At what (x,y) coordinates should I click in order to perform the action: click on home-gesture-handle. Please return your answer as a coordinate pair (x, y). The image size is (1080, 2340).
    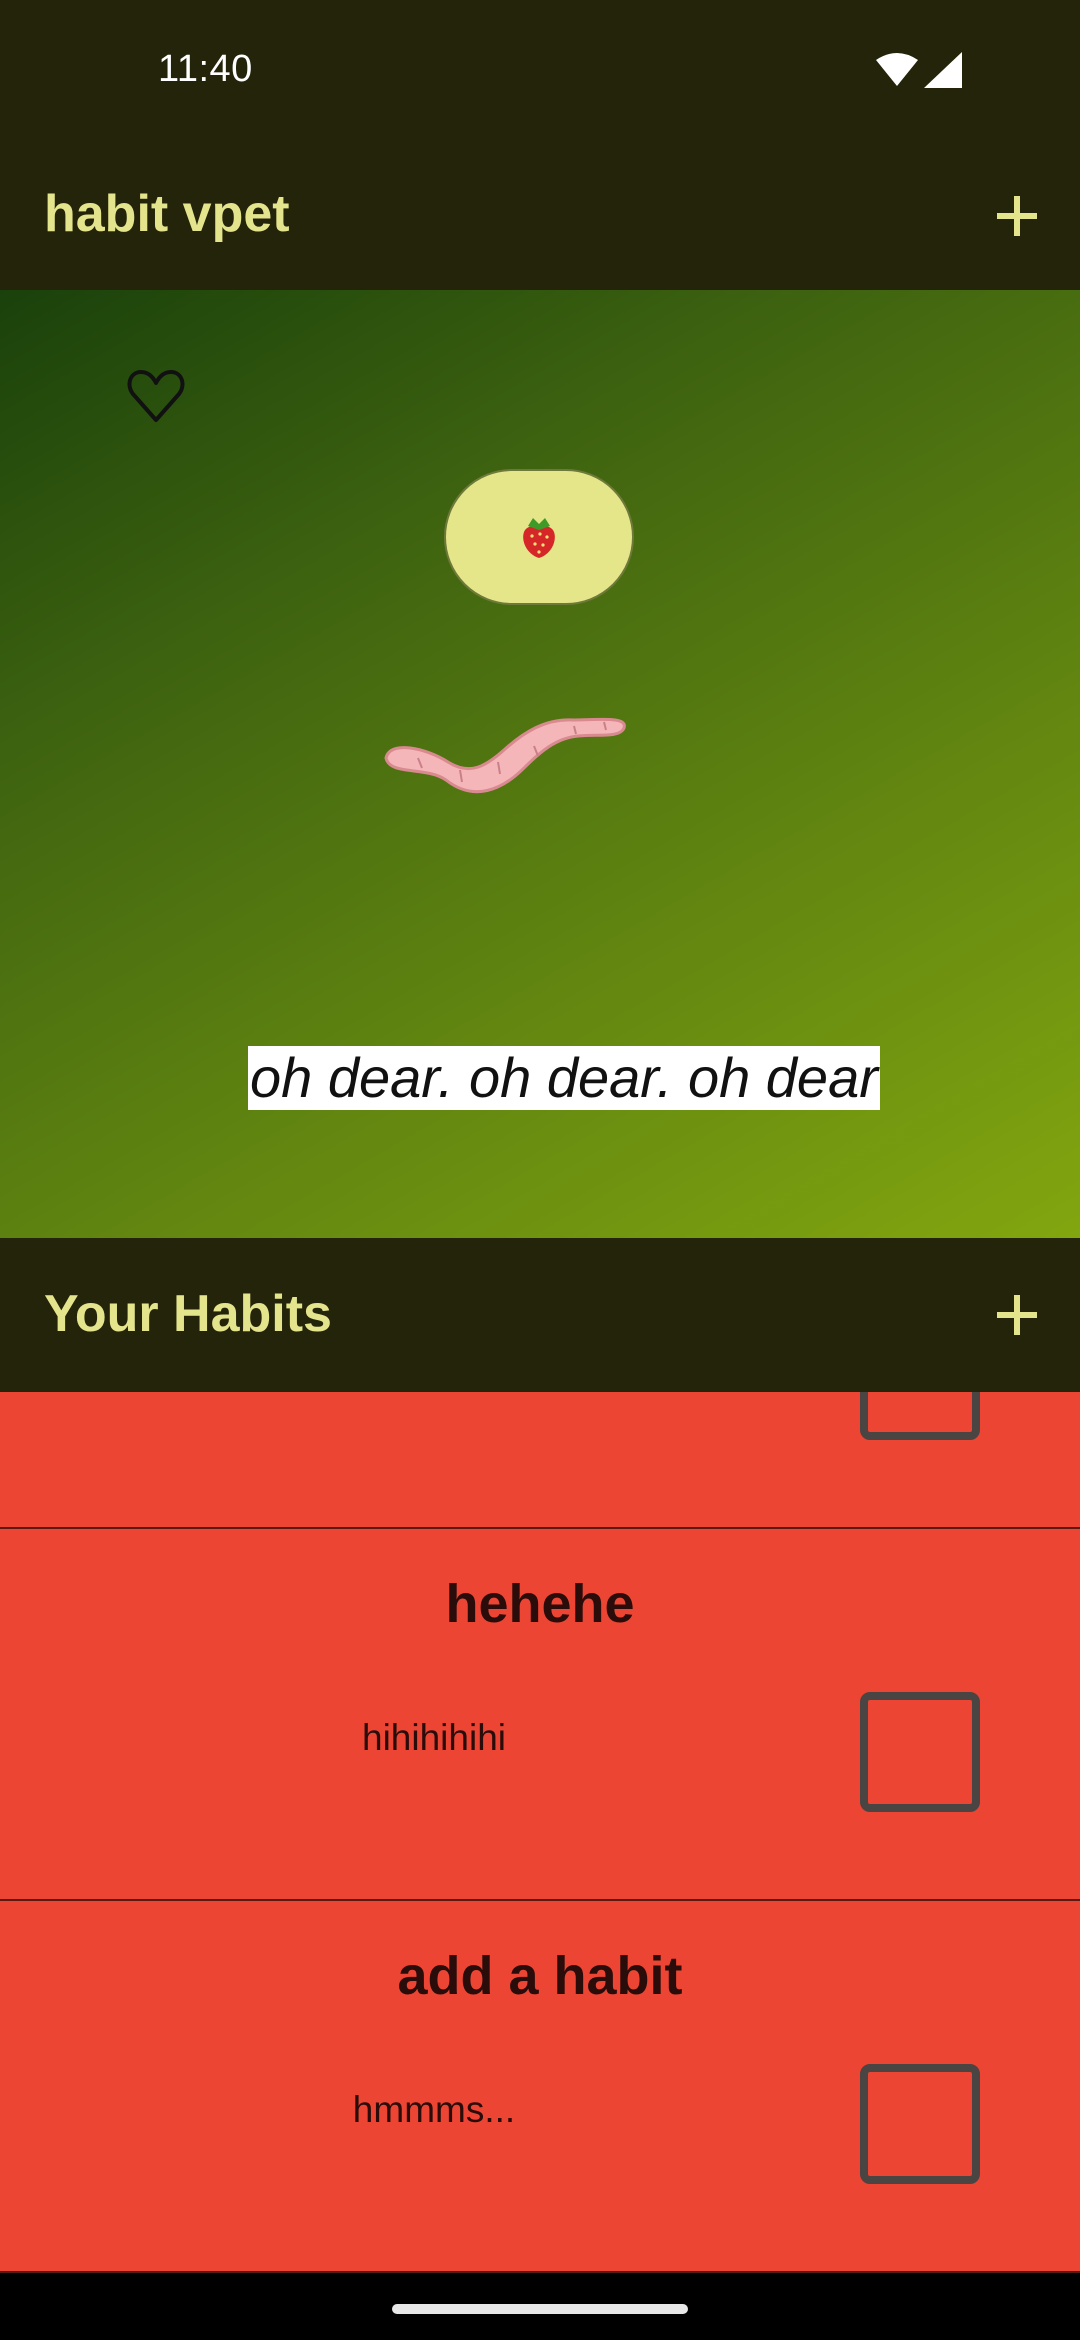
    Looking at the image, I should click on (540, 2309).